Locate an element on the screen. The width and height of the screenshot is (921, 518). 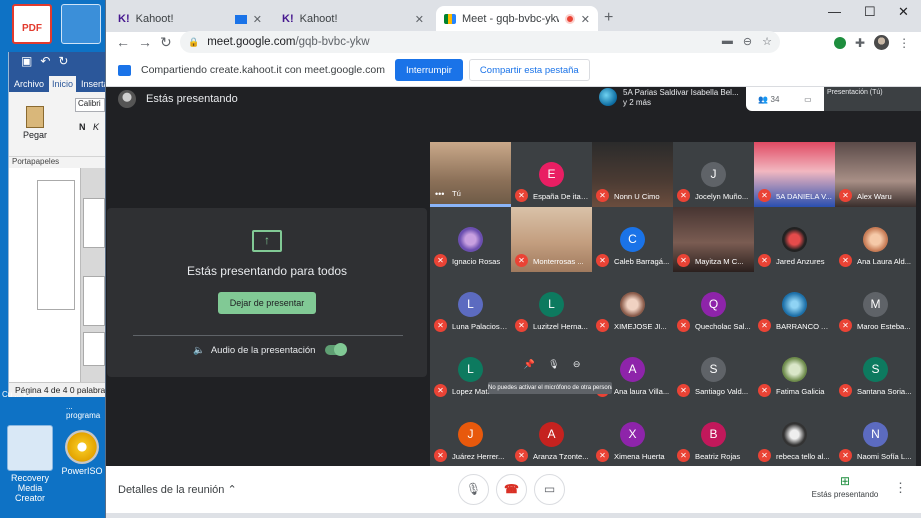
save-icon: ▣ is located at coordinates (26, 61).